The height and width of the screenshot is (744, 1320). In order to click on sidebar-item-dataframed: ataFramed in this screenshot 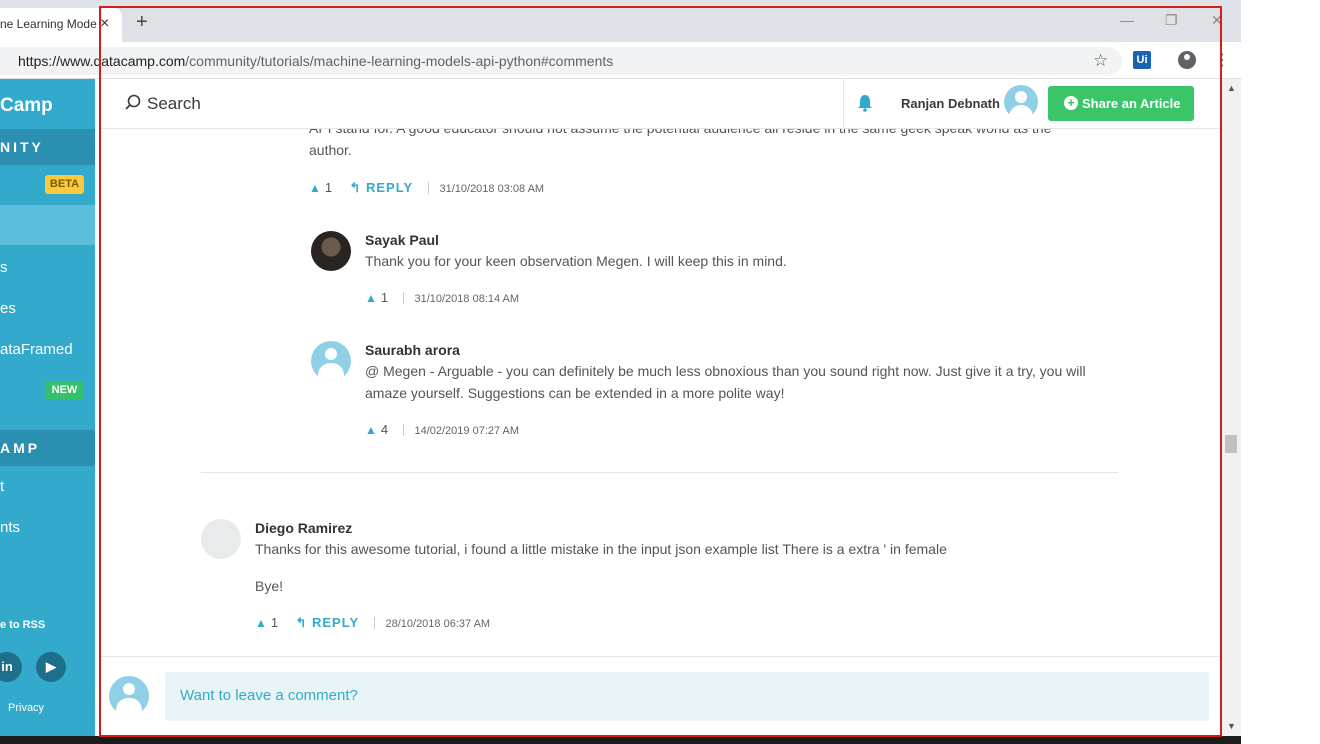, I will do `click(36, 349)`.